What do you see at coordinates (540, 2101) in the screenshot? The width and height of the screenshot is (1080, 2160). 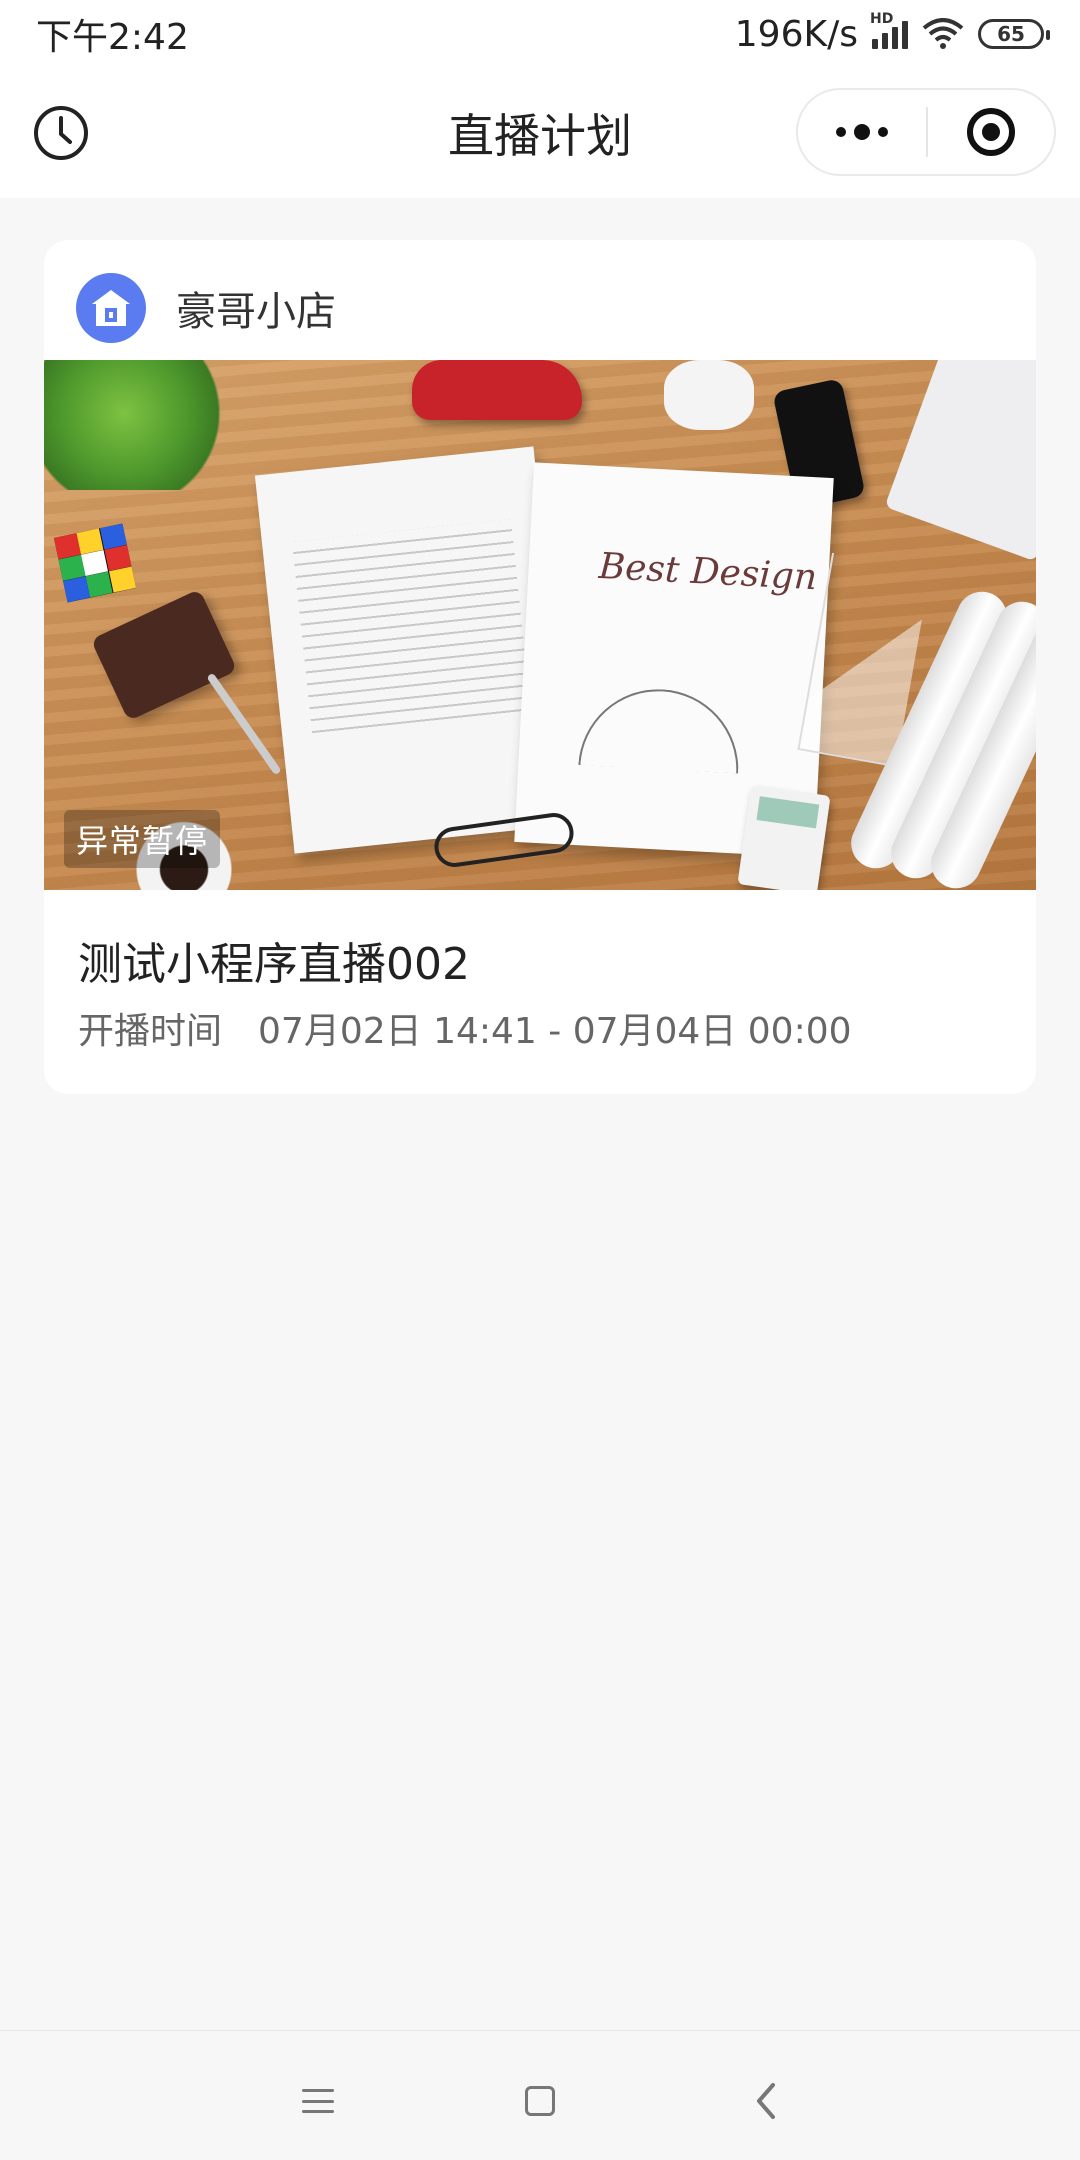 I see `home-square-icon` at bounding box center [540, 2101].